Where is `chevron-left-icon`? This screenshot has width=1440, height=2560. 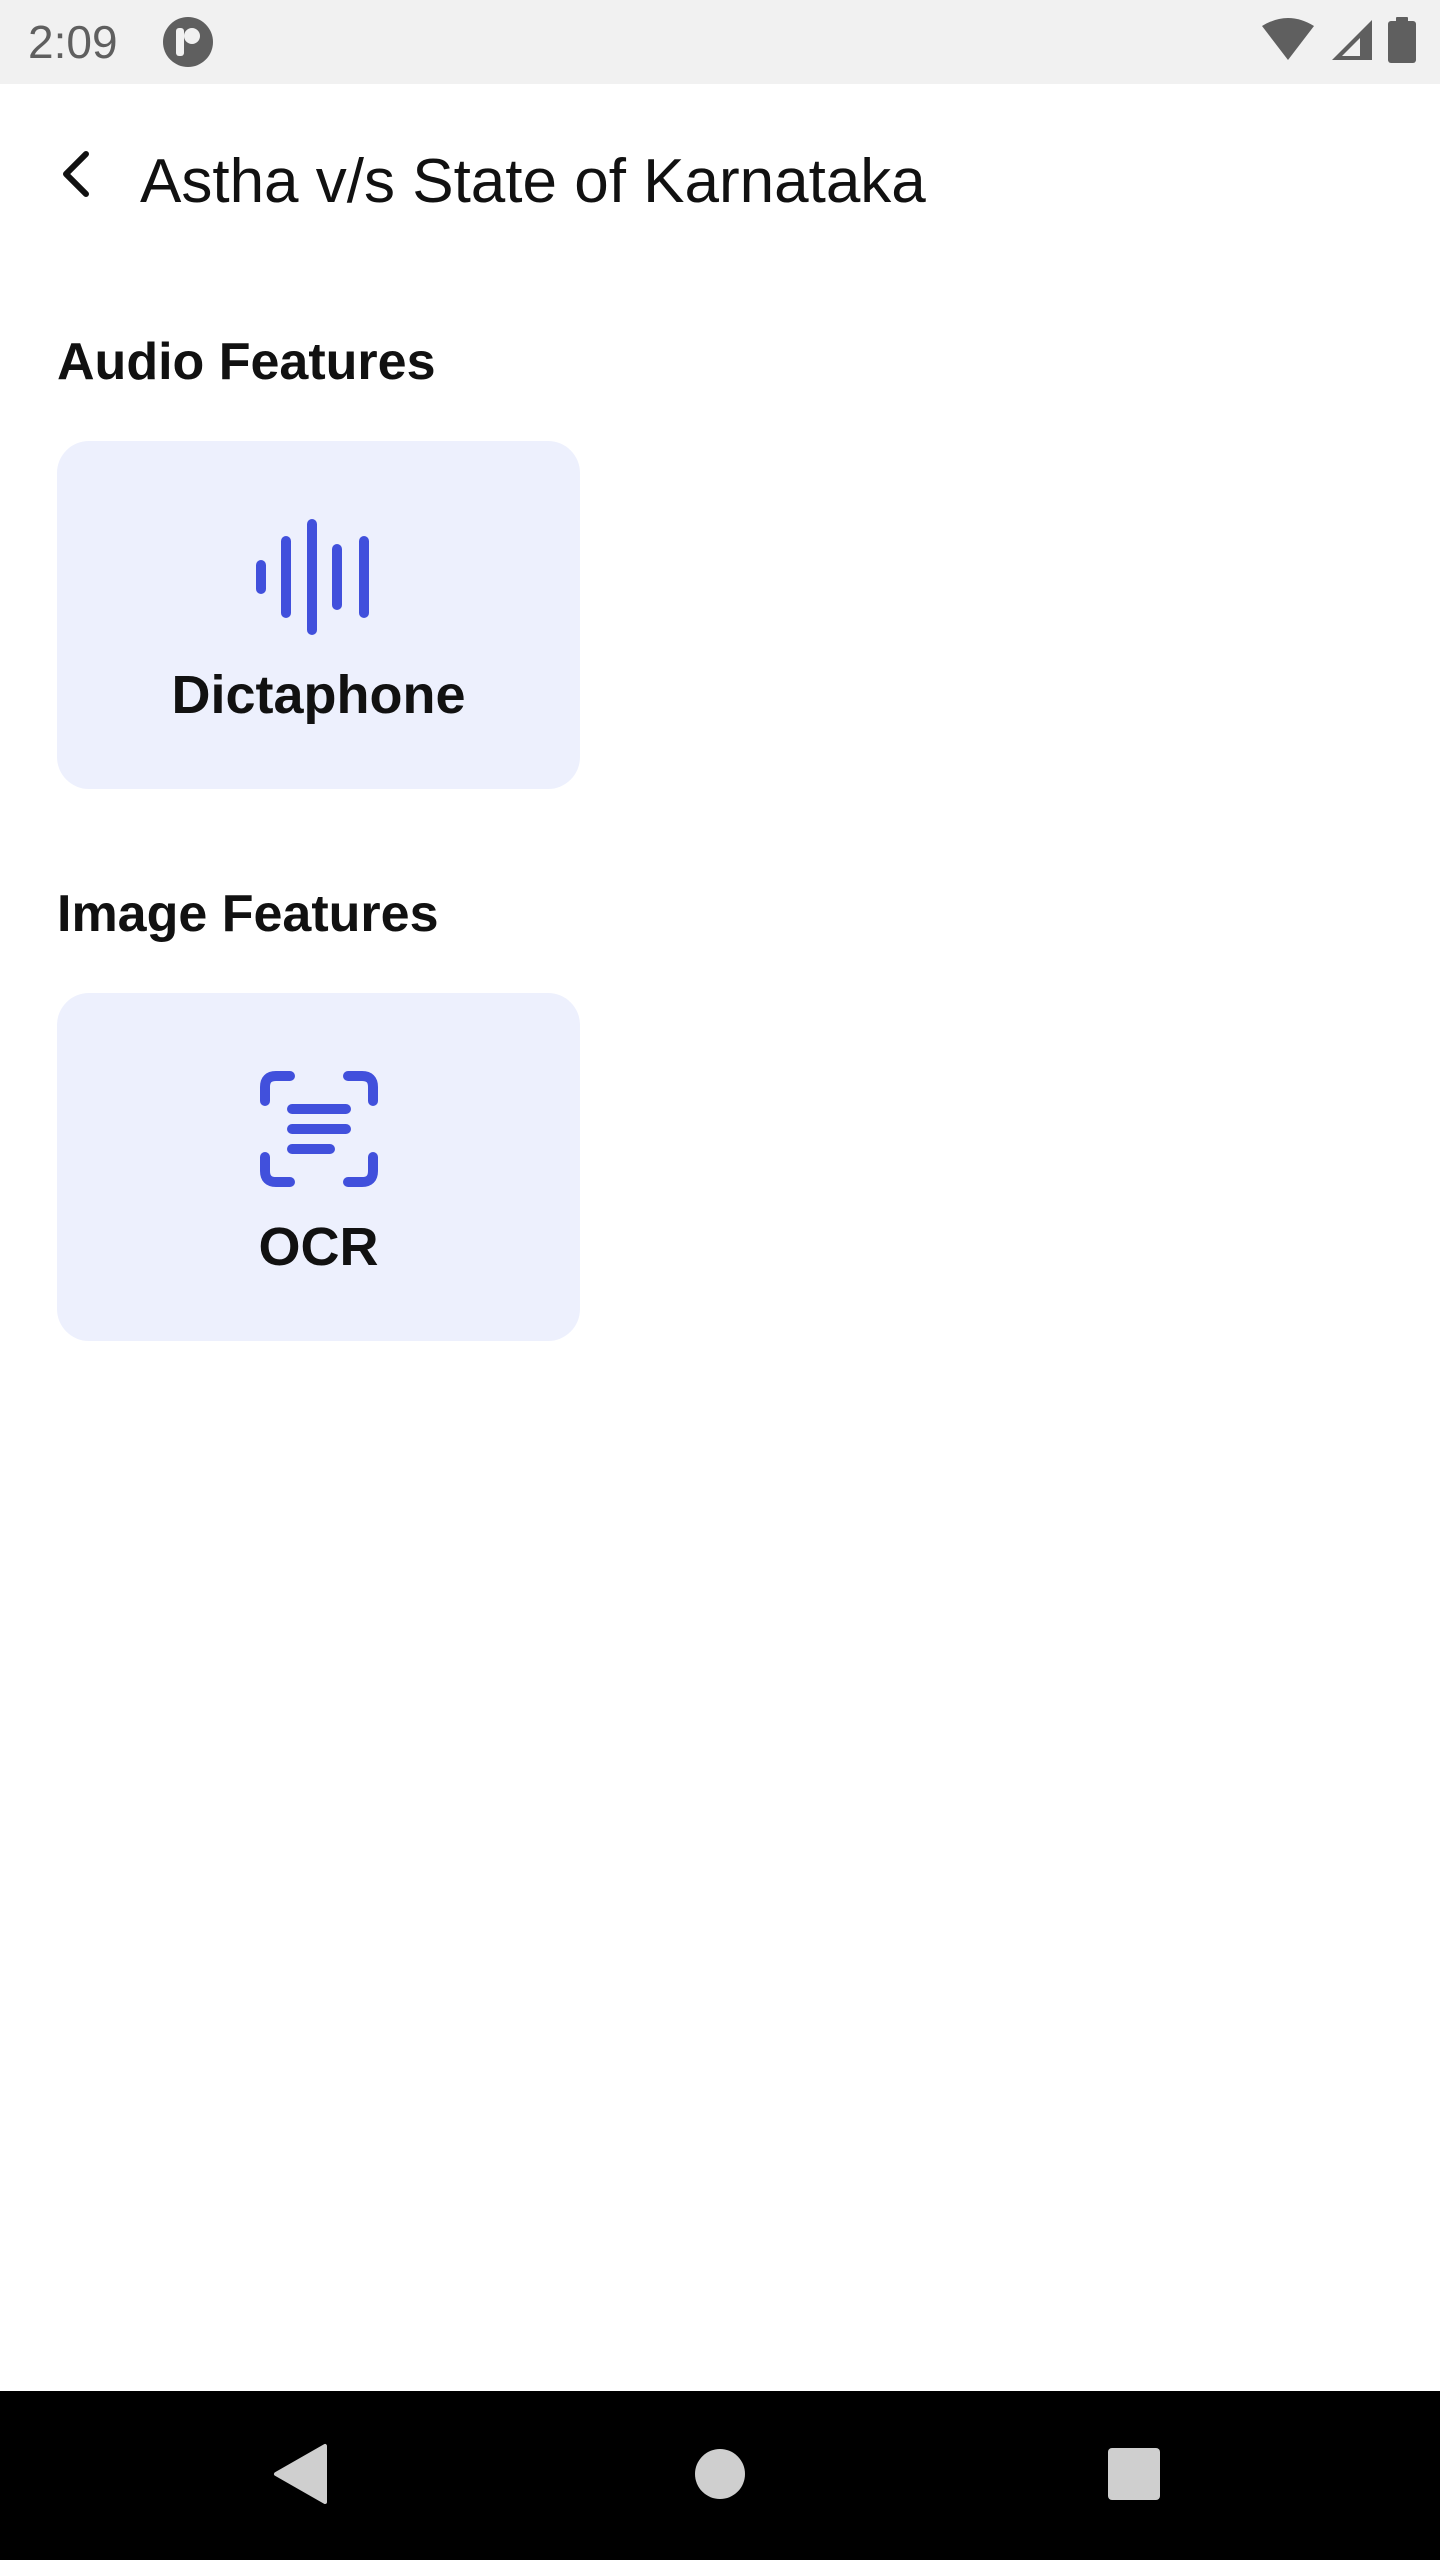
chevron-left-icon is located at coordinates (76, 176).